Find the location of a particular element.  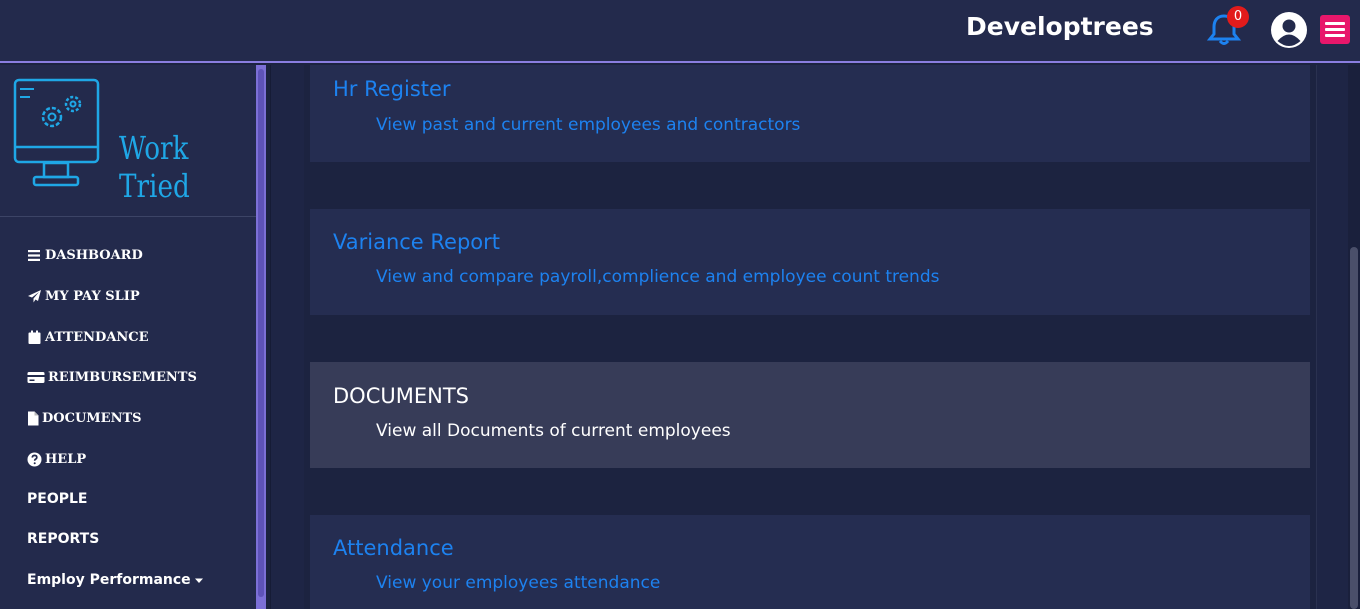

sidebar-scrollbar is located at coordinates (261, 337).